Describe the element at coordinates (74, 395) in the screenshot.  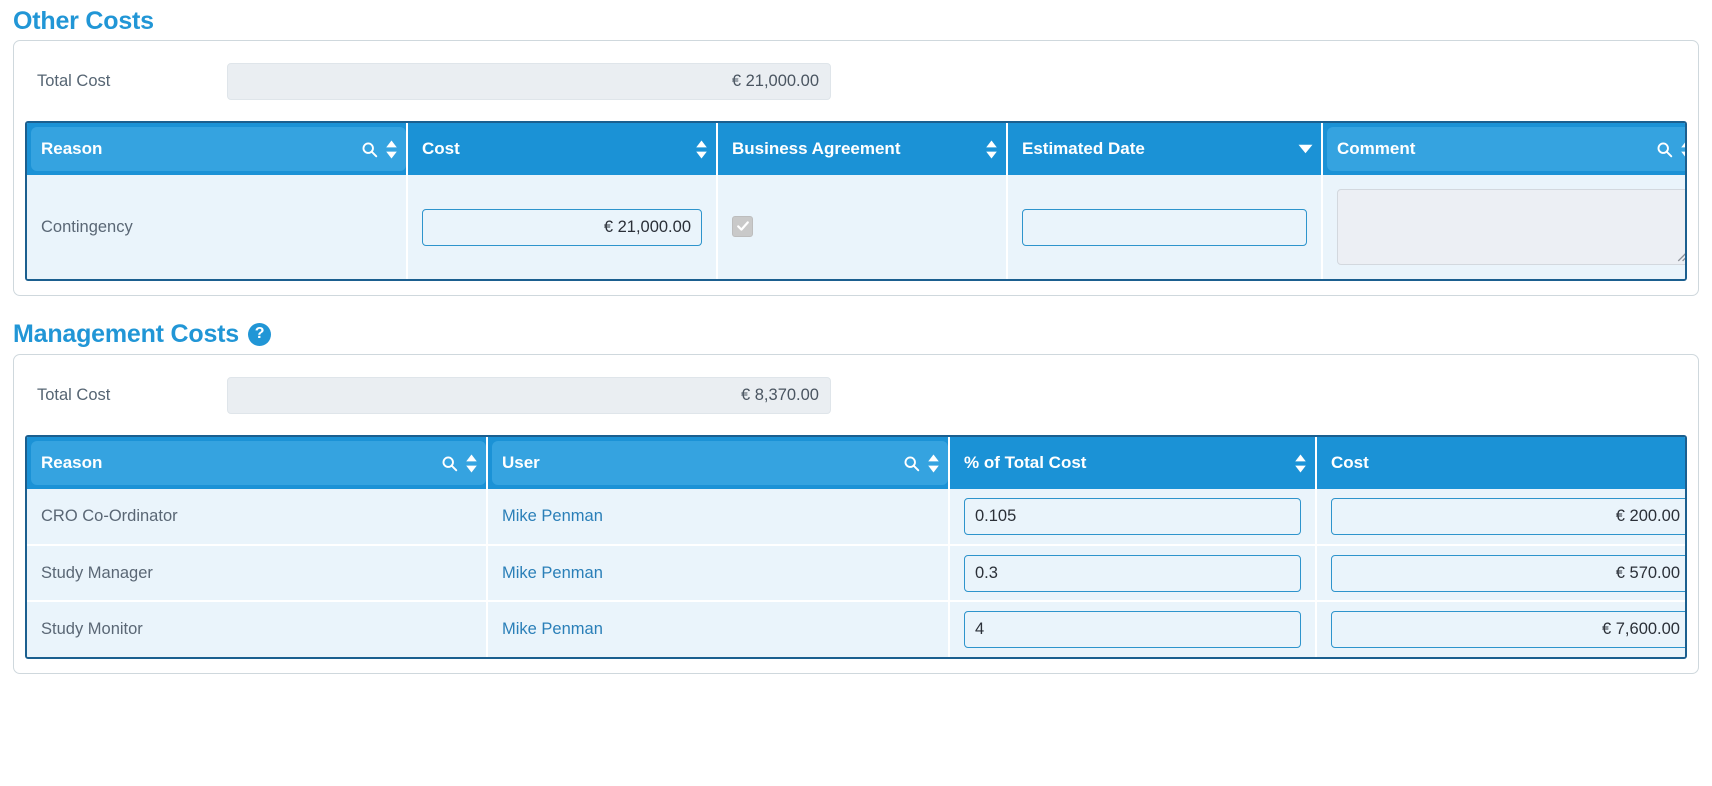
I see `management-costs-total-label: Total Cost` at that location.